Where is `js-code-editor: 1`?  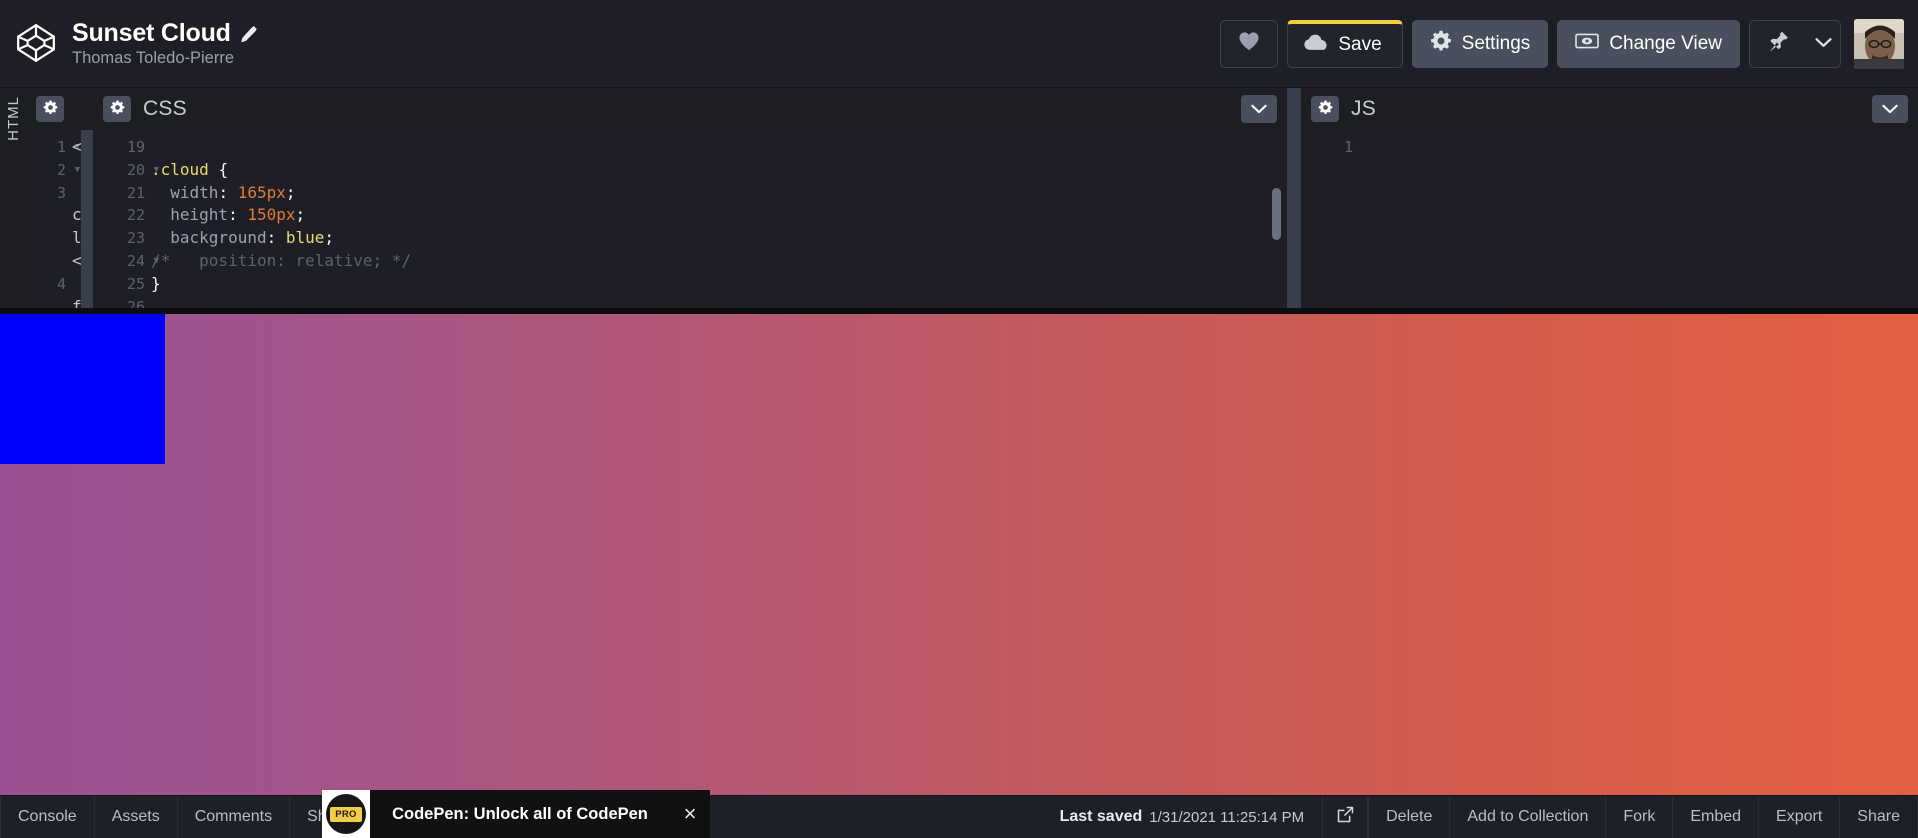
js-code-editor: 1 is located at coordinates (1609, 219).